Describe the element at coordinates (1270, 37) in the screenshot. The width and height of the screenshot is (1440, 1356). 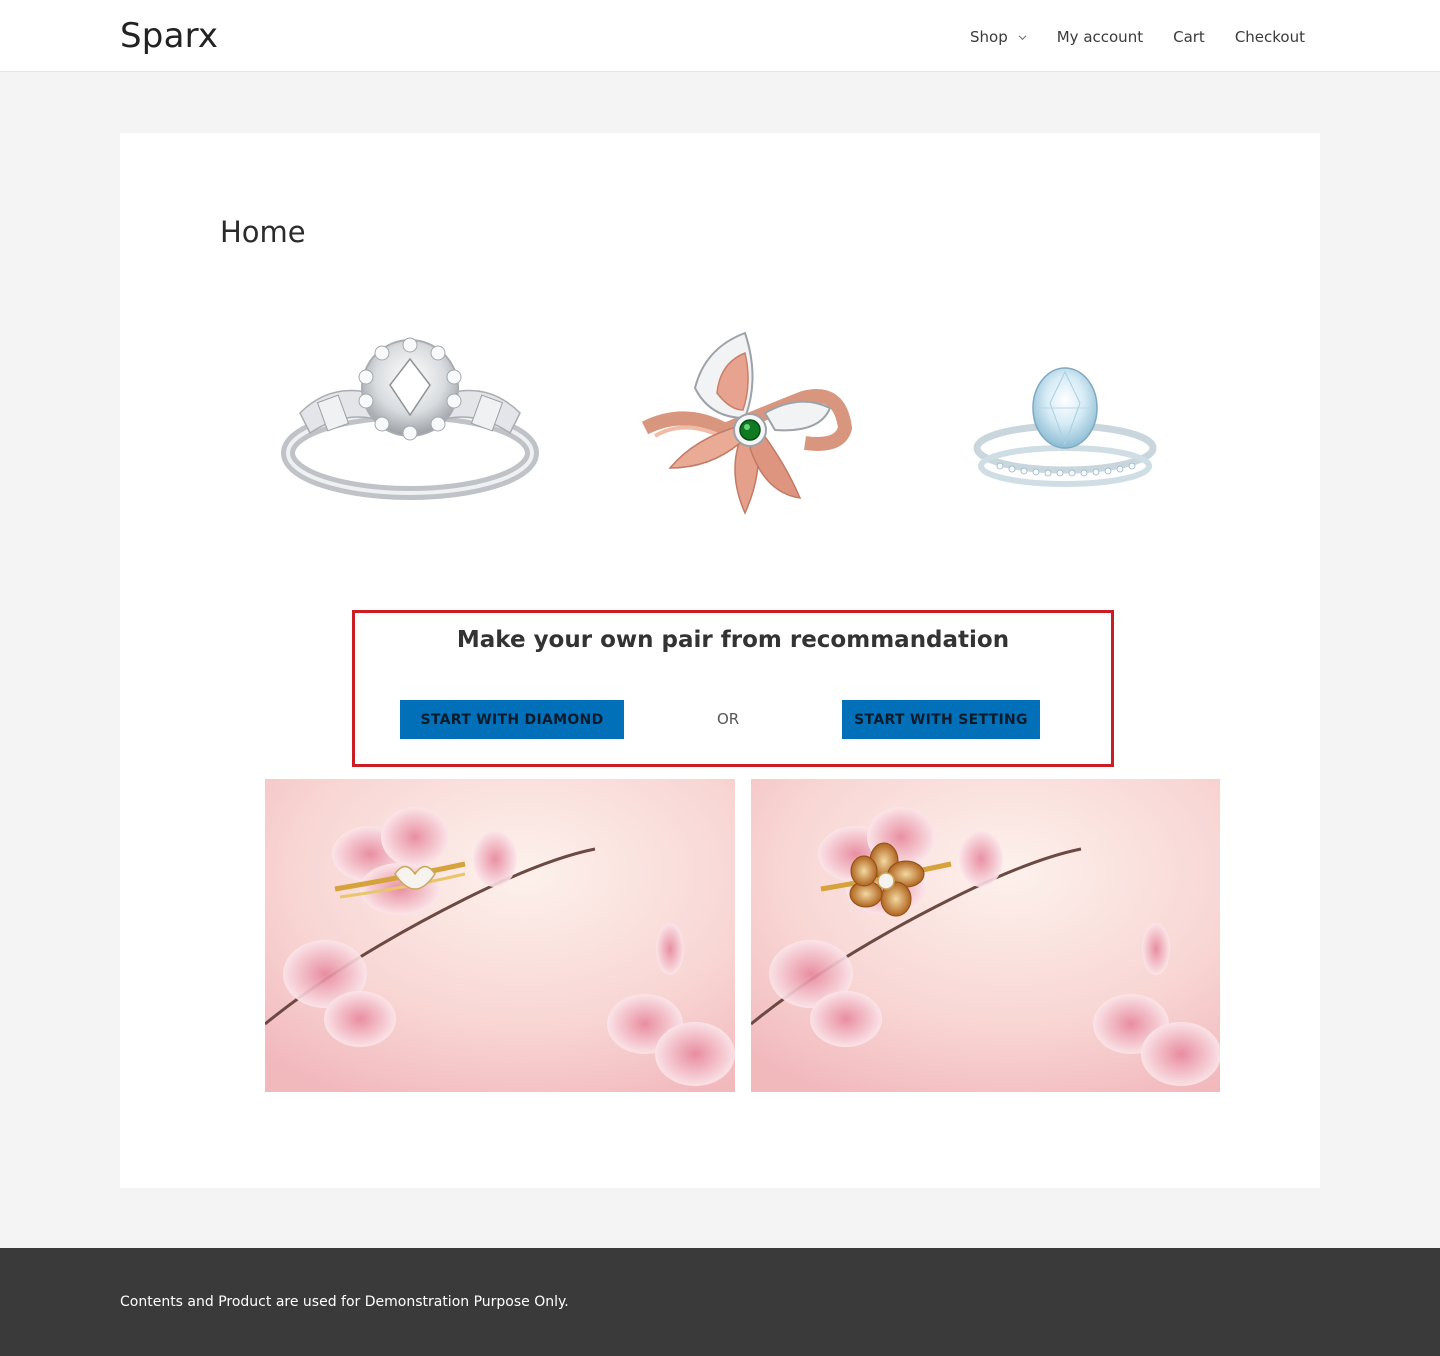
I see `nav-checkout: Checkout` at that location.